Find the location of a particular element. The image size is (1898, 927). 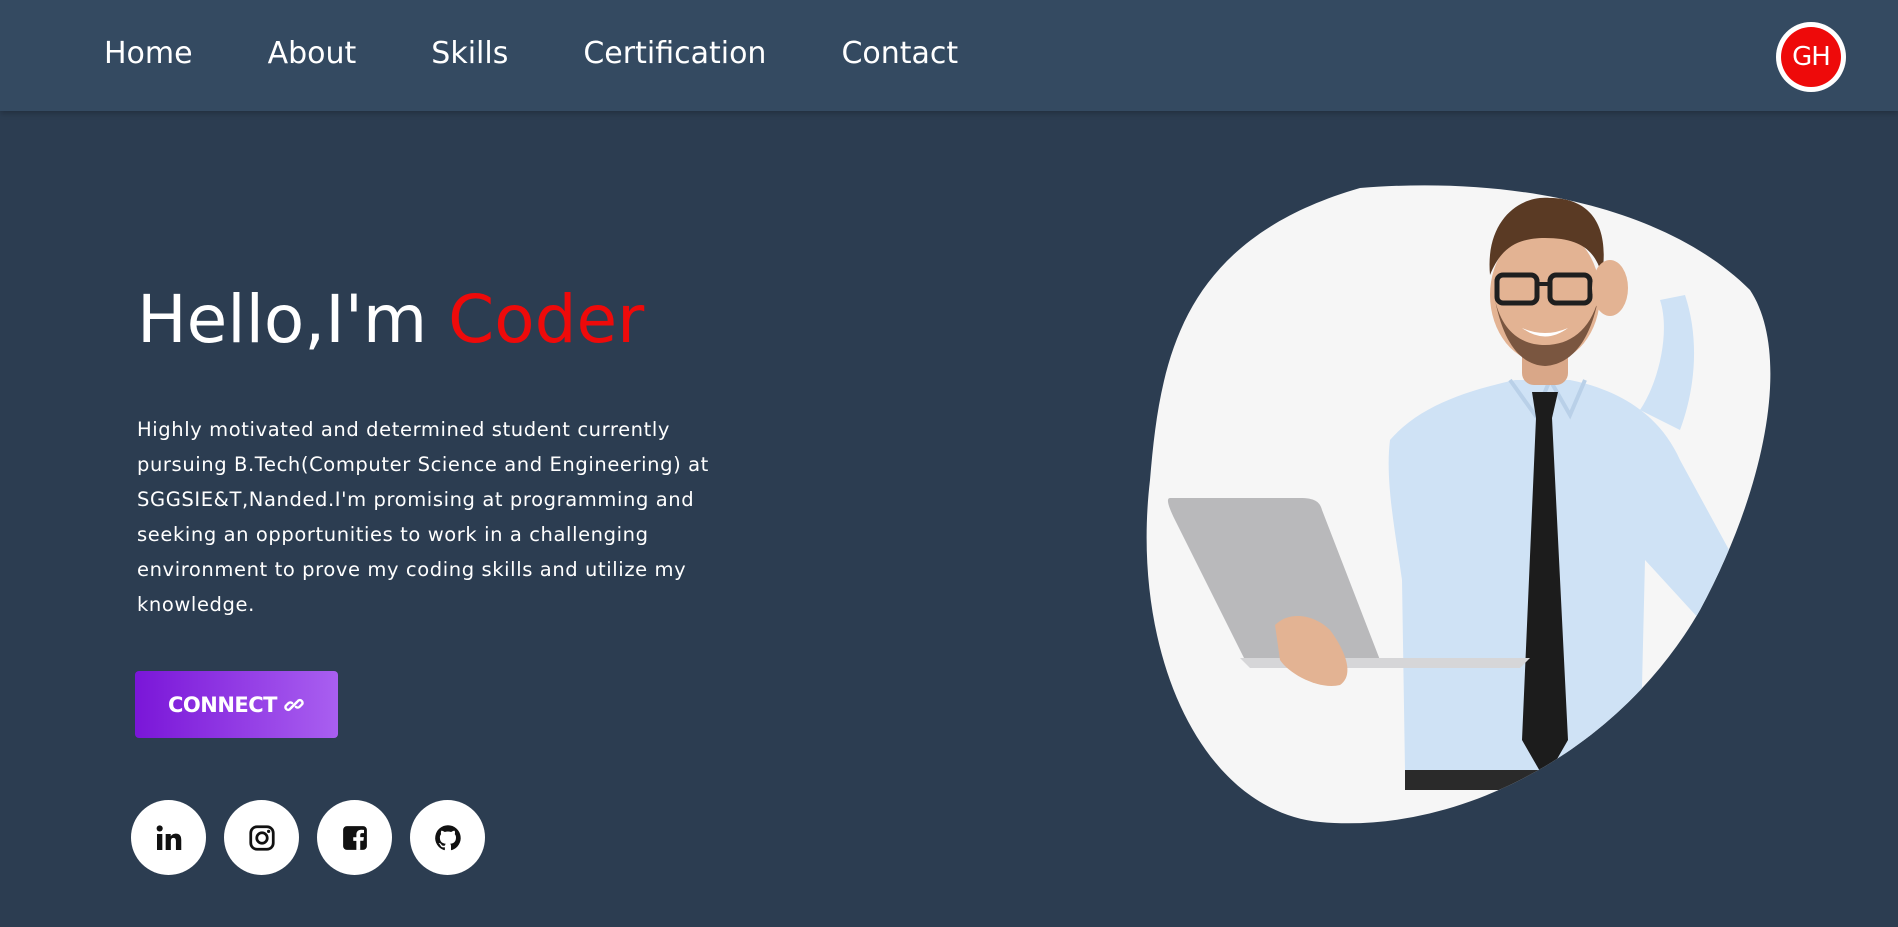

nav-link-contact: Contact is located at coordinates (899, 54).